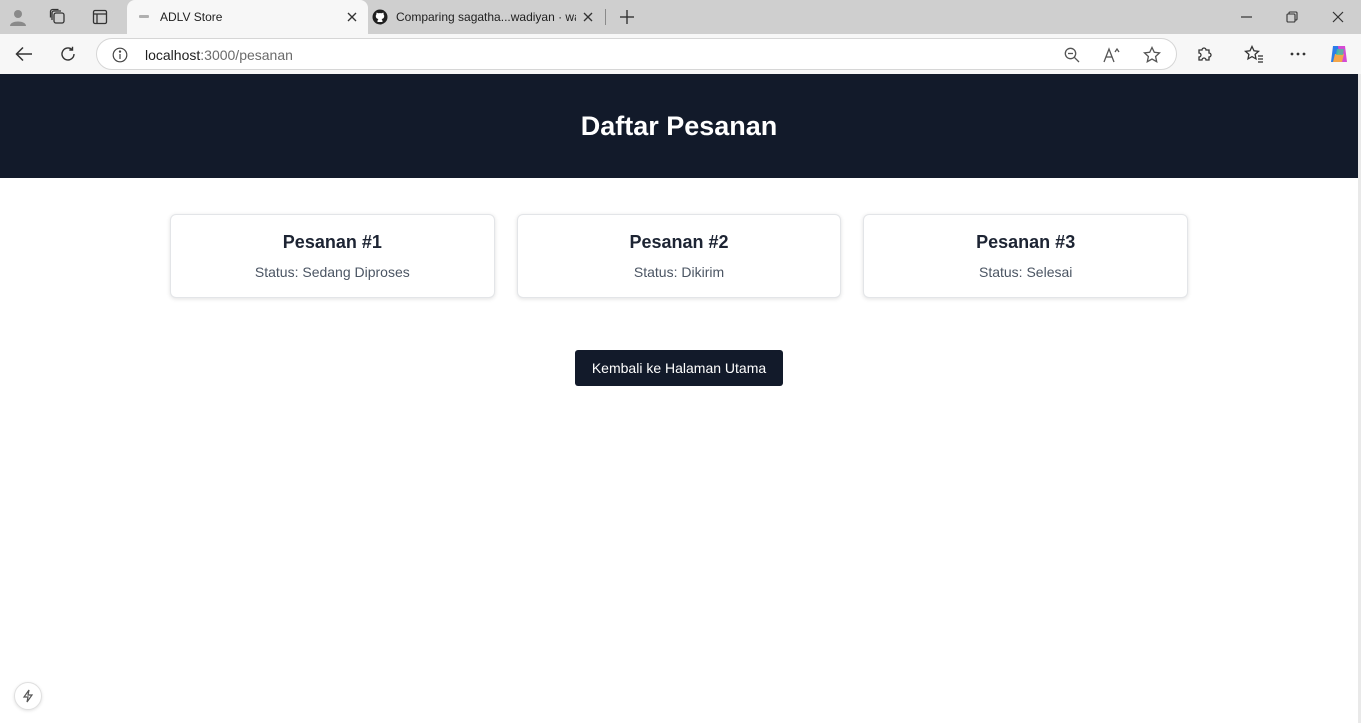 This screenshot has height=723, width=1361. Describe the element at coordinates (120, 55) in the screenshot. I see `info-icon` at that location.